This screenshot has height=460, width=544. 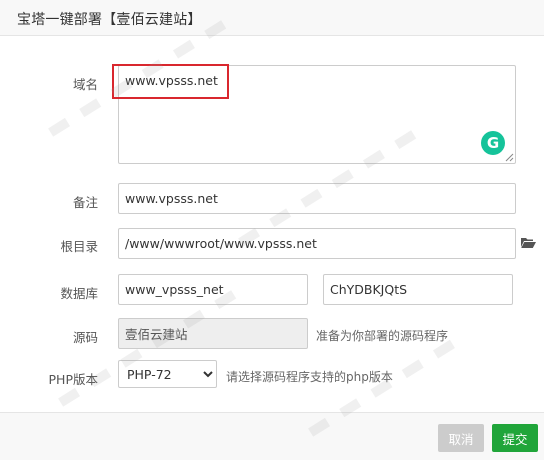 What do you see at coordinates (79, 246) in the screenshot?
I see `root-dir-label: 根目录` at bounding box center [79, 246].